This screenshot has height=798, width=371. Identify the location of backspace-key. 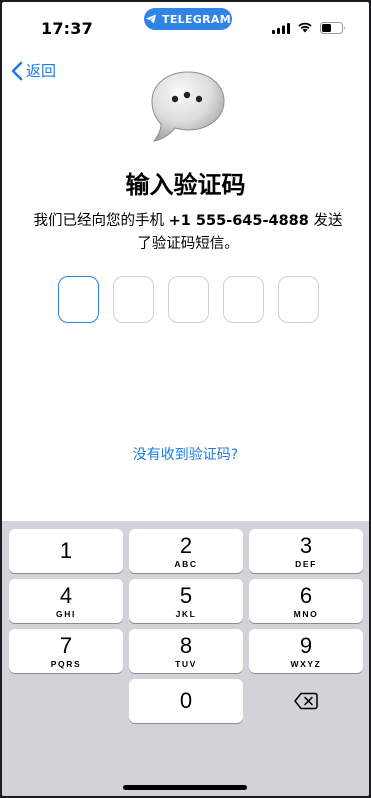
(306, 701).